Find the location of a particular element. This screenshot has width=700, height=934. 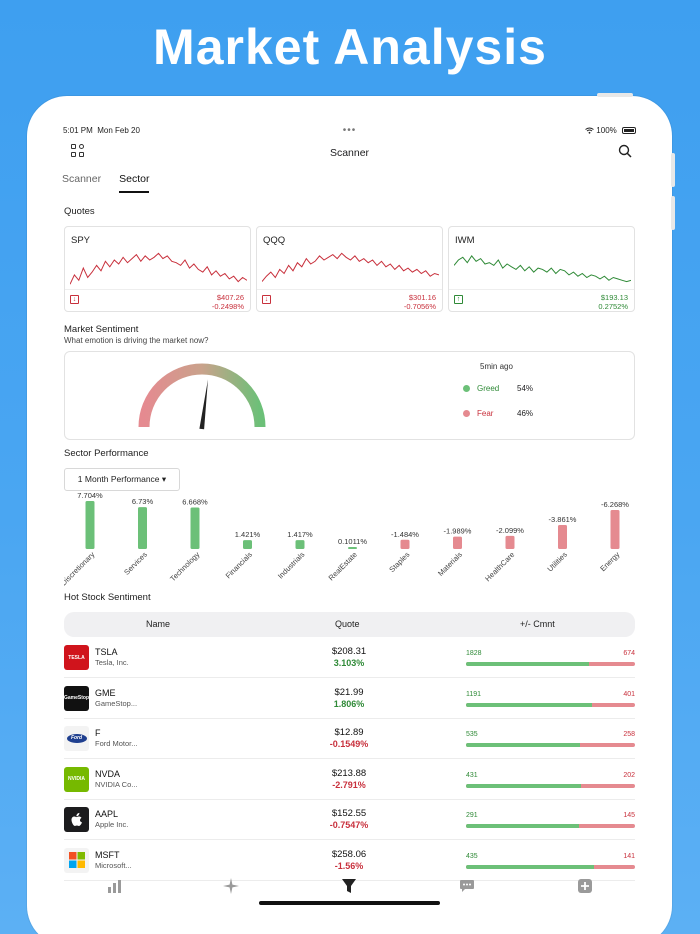

table-row: AAPL Apple Inc. $152.55 -0.7547% 291 145 is located at coordinates (349, 820).